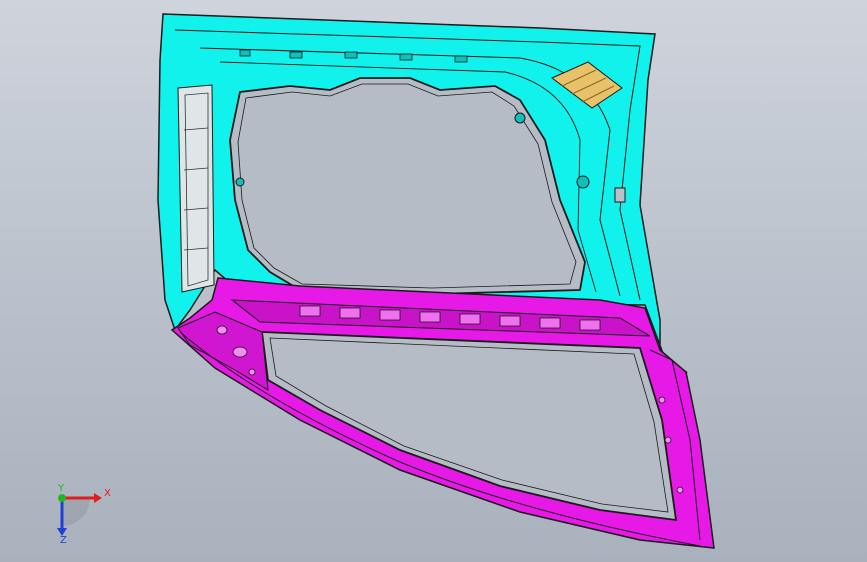 Image resolution: width=867 pixels, height=562 pixels. Describe the element at coordinates (61, 488) in the screenshot. I see `y-axis-label: Y` at that location.